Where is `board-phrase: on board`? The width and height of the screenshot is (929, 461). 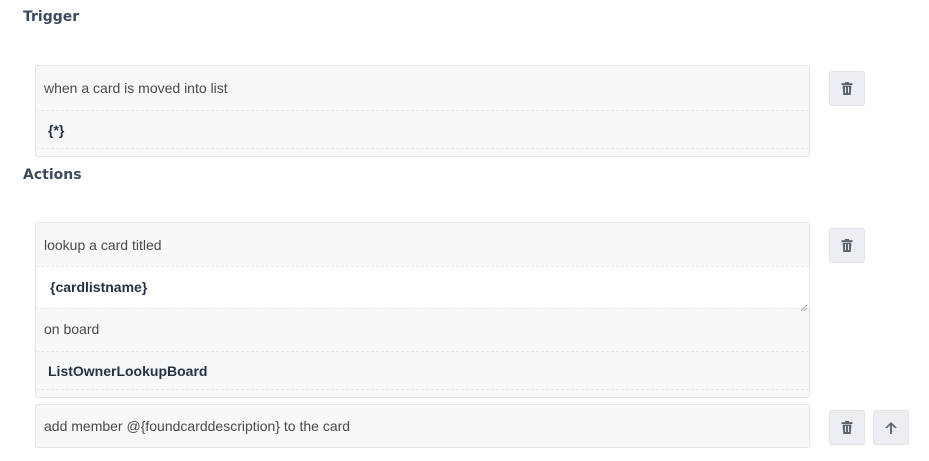 board-phrase: on board is located at coordinates (72, 329).